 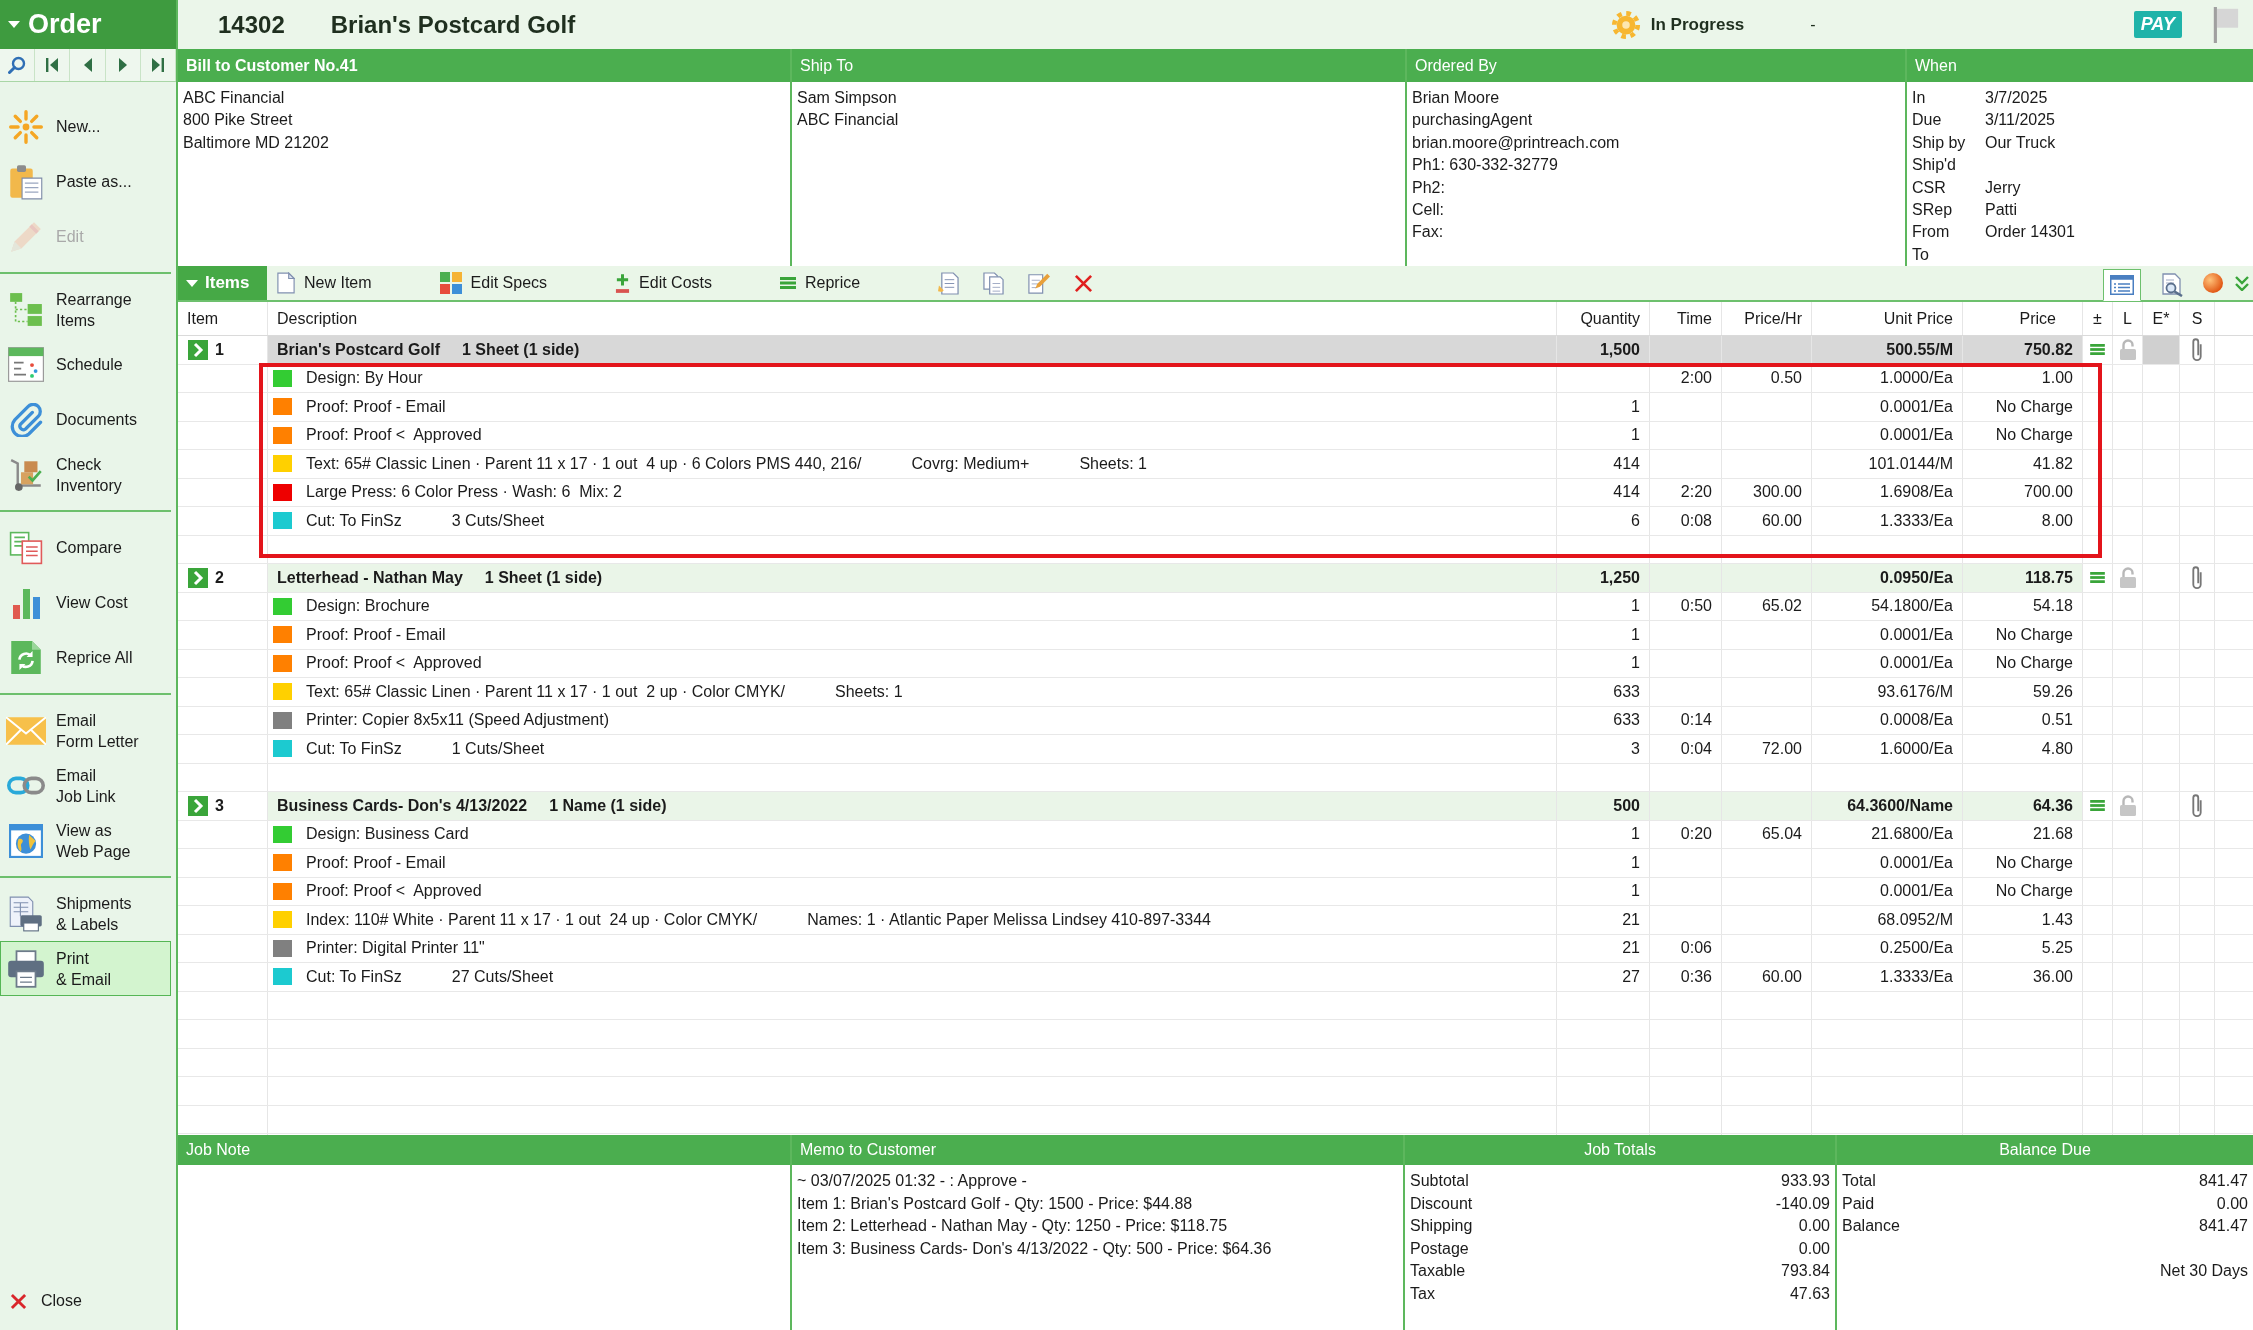 What do you see at coordinates (1626, 805) in the screenshot?
I see `quantity-value: 500` at bounding box center [1626, 805].